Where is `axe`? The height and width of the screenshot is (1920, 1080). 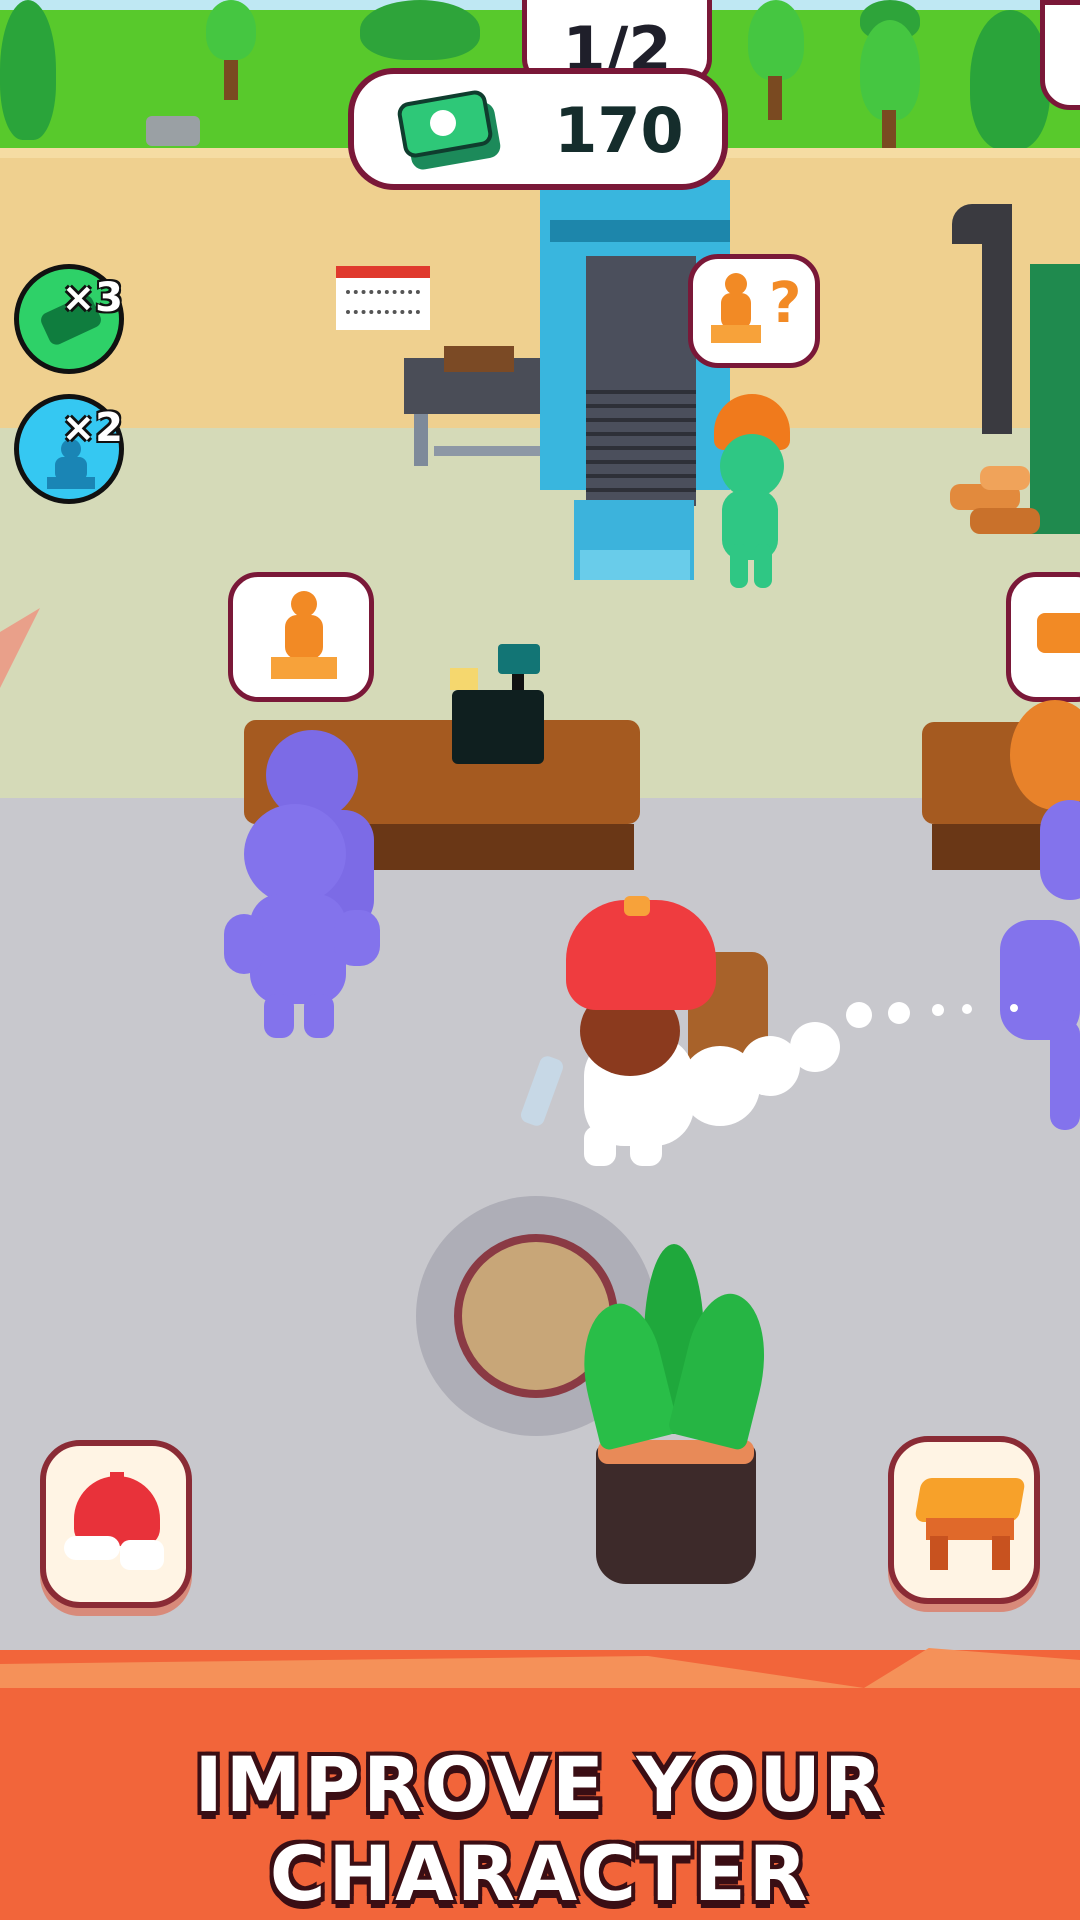
axe is located at coordinates (542, 1091).